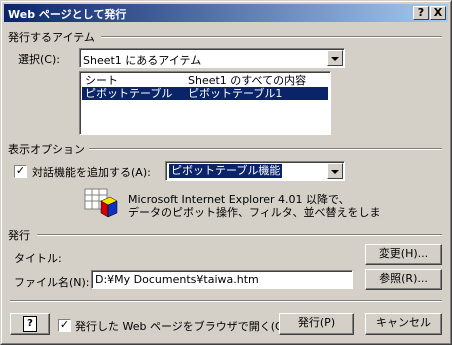 The image size is (452, 345). I want to click on select-label: 選択(C):, so click(39, 59).